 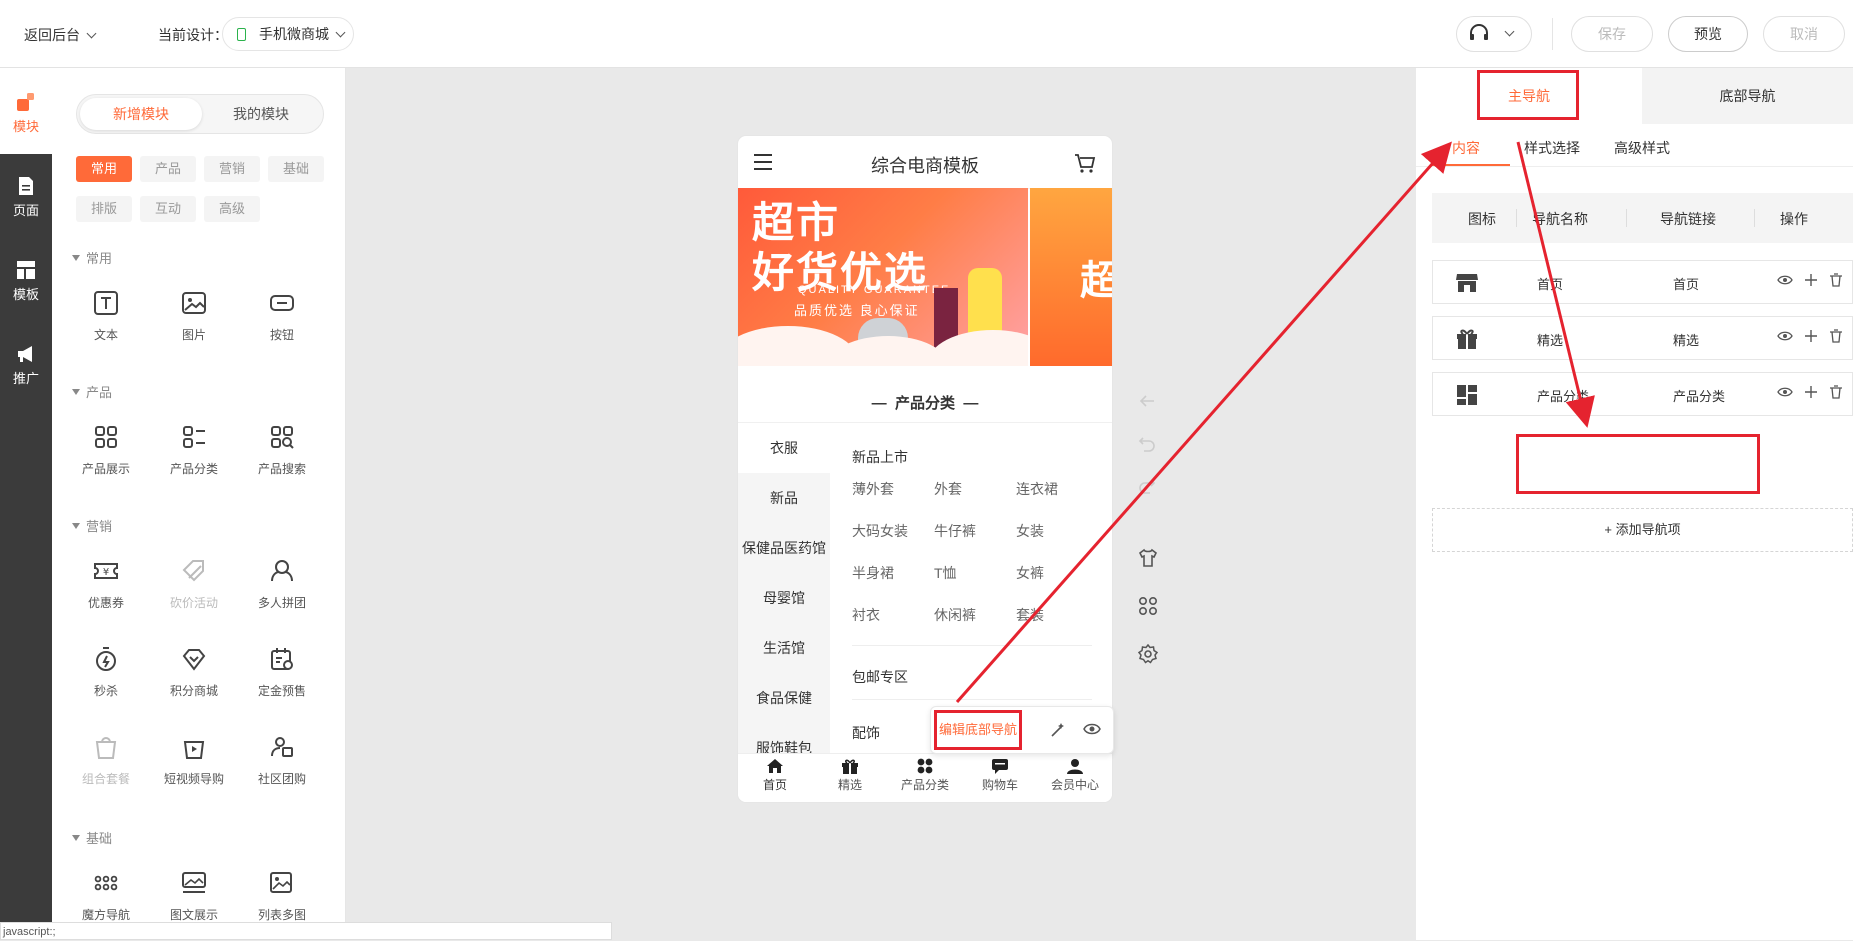 What do you see at coordinates (948, 489) in the screenshot?
I see `subcategory-item: 外套` at bounding box center [948, 489].